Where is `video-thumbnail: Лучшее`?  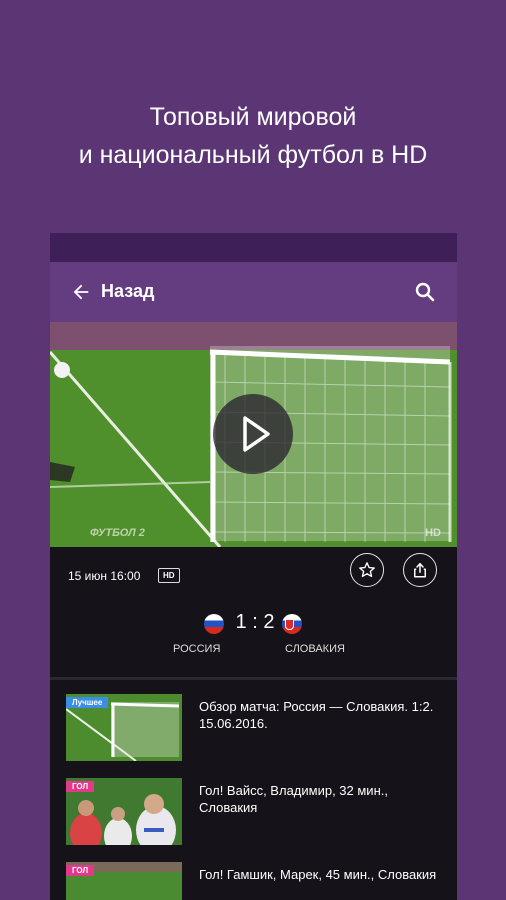
video-thumbnail: Лучшее is located at coordinates (124, 727).